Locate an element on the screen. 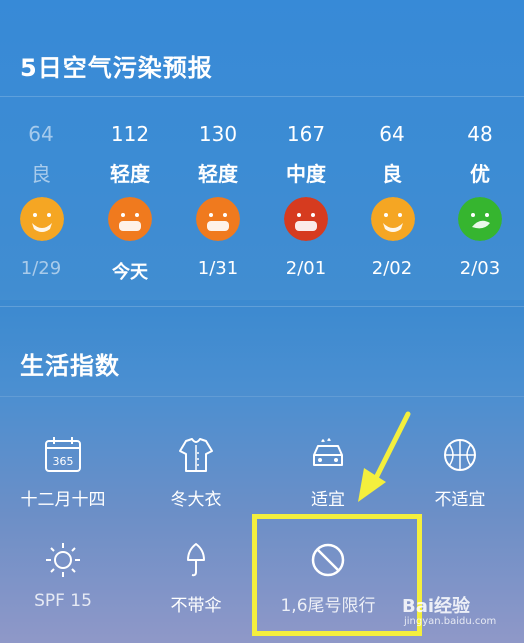 The height and width of the screenshot is (643, 524). leaf-face-icon is located at coordinates (480, 219).